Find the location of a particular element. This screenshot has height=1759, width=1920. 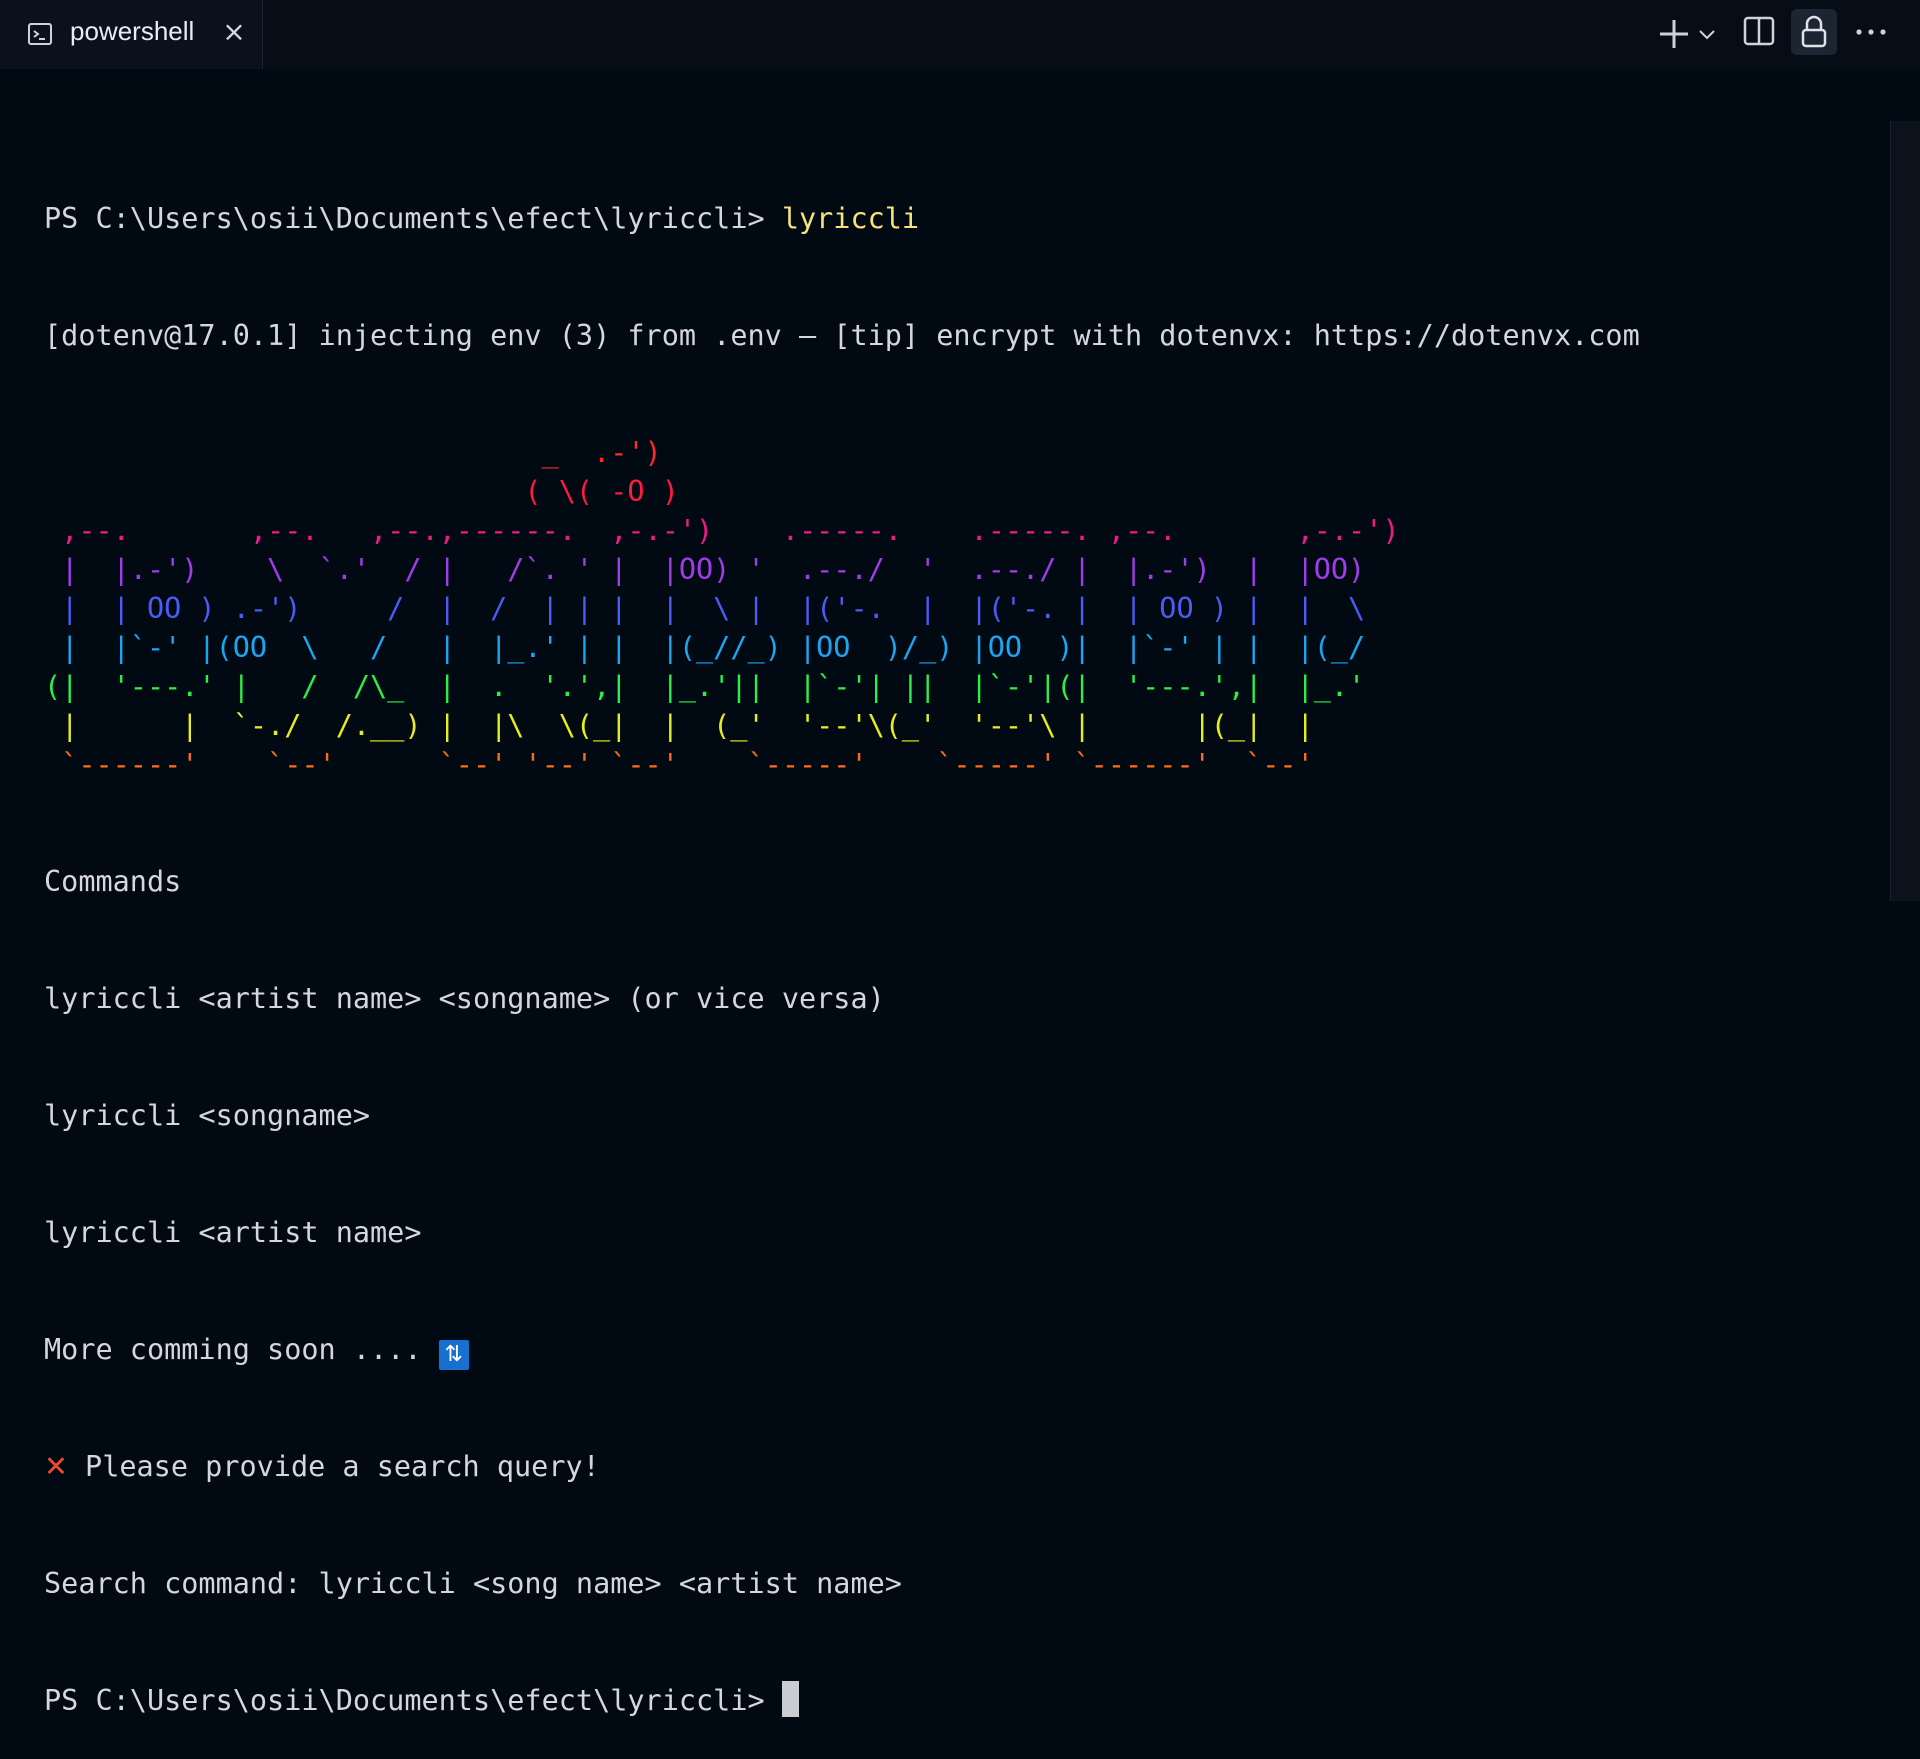

error-line: ✕ Please provide a search query! is located at coordinates (842, 1466).